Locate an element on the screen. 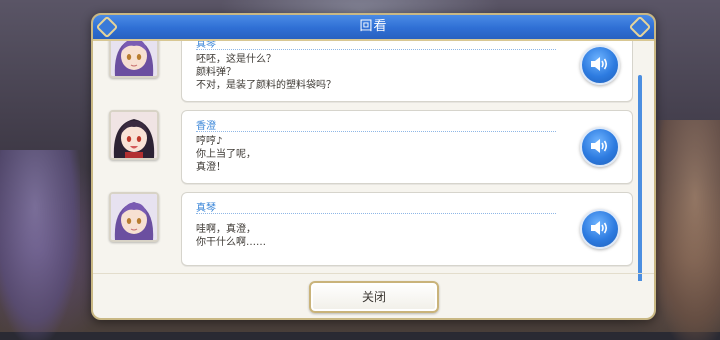  dialogue-line: 哇啊，真澄， is located at coordinates (226, 229).